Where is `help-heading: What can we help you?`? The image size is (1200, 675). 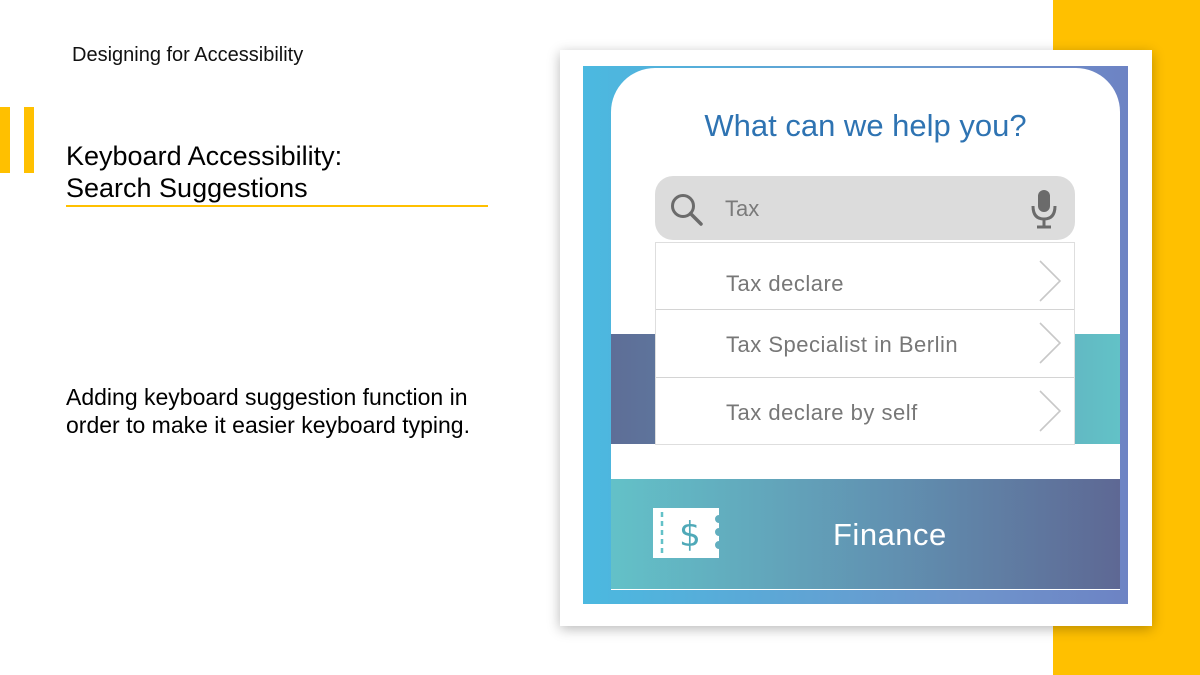
help-heading: What can we help you? is located at coordinates (865, 125).